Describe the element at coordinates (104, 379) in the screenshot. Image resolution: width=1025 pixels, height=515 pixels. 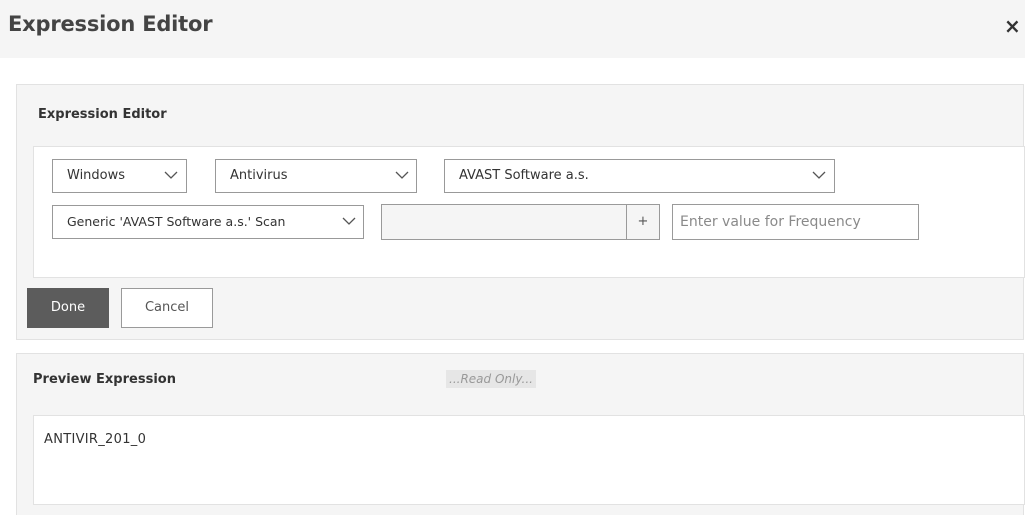
I see `preview-label: Preview Expression` at that location.